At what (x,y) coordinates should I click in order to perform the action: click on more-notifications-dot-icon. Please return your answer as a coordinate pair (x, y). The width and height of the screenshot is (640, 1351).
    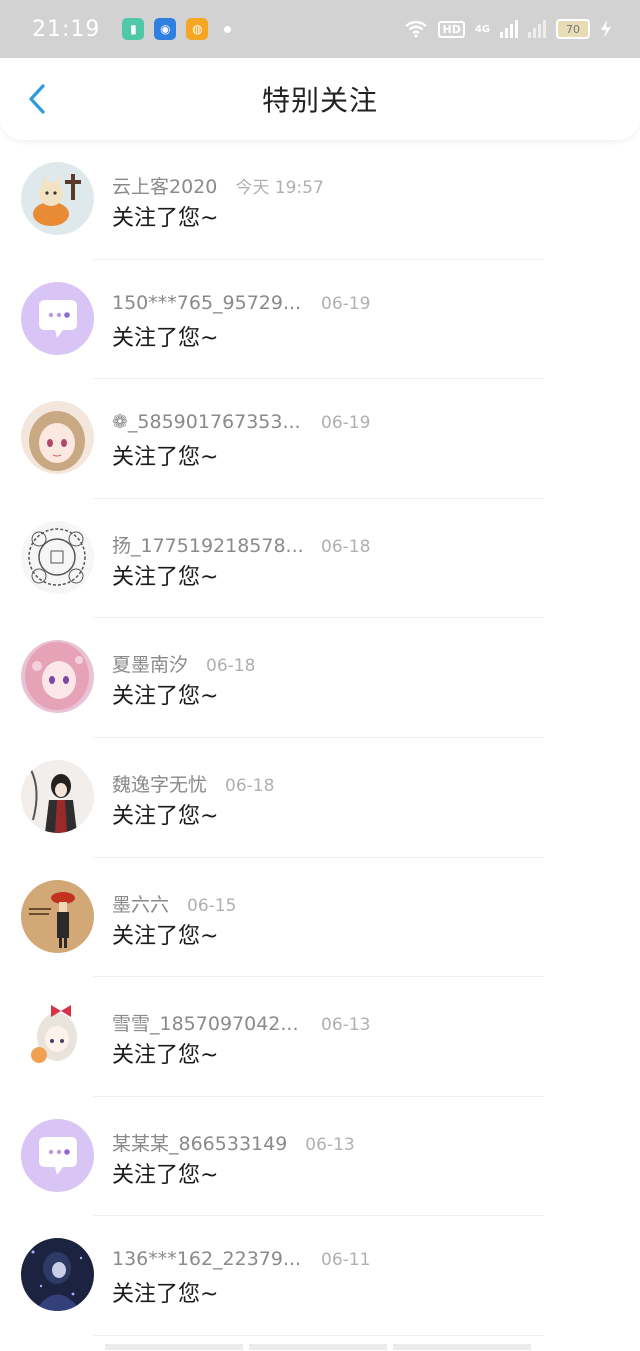
    Looking at the image, I should click on (228, 29).